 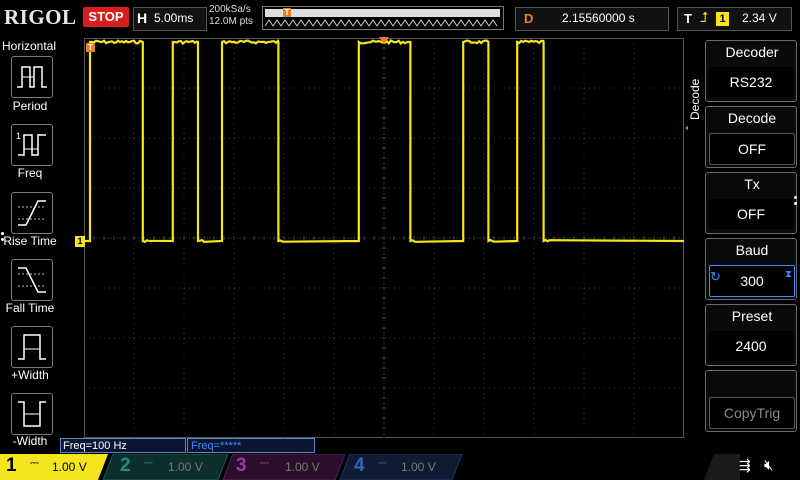 What do you see at coordinates (30, 173) in the screenshot?
I see `freq-label: Freq` at bounding box center [30, 173].